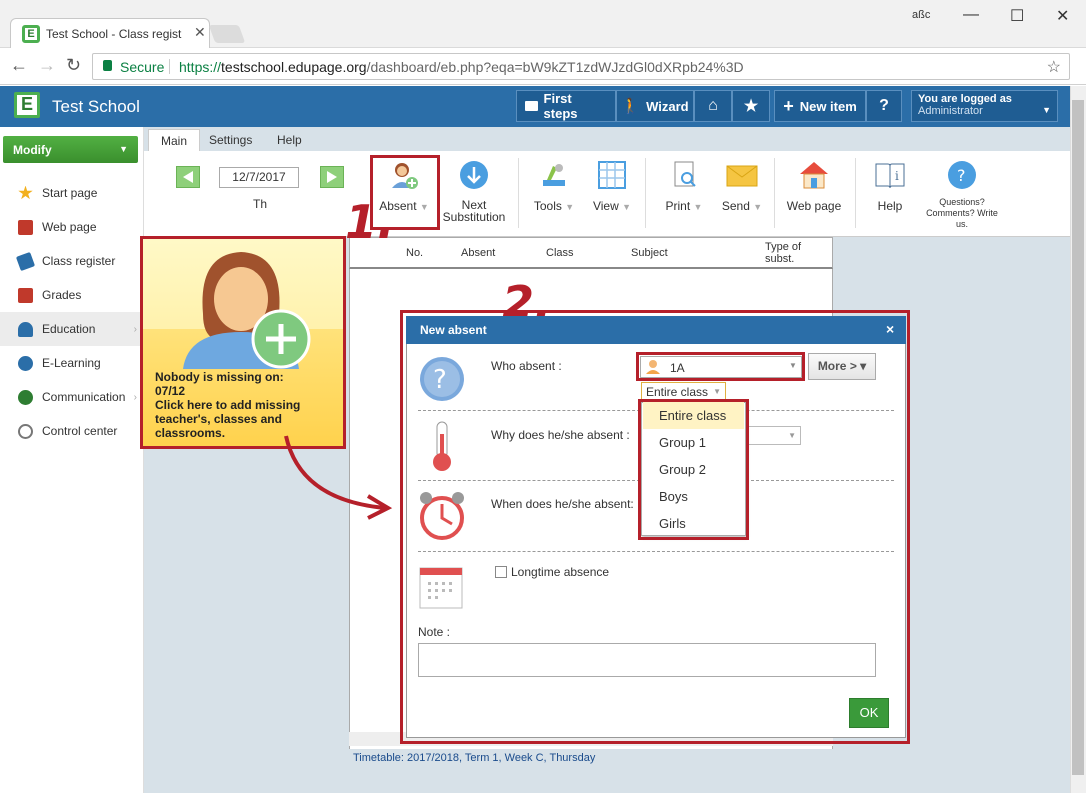  I want to click on more-button: More > ▾, so click(842, 366).